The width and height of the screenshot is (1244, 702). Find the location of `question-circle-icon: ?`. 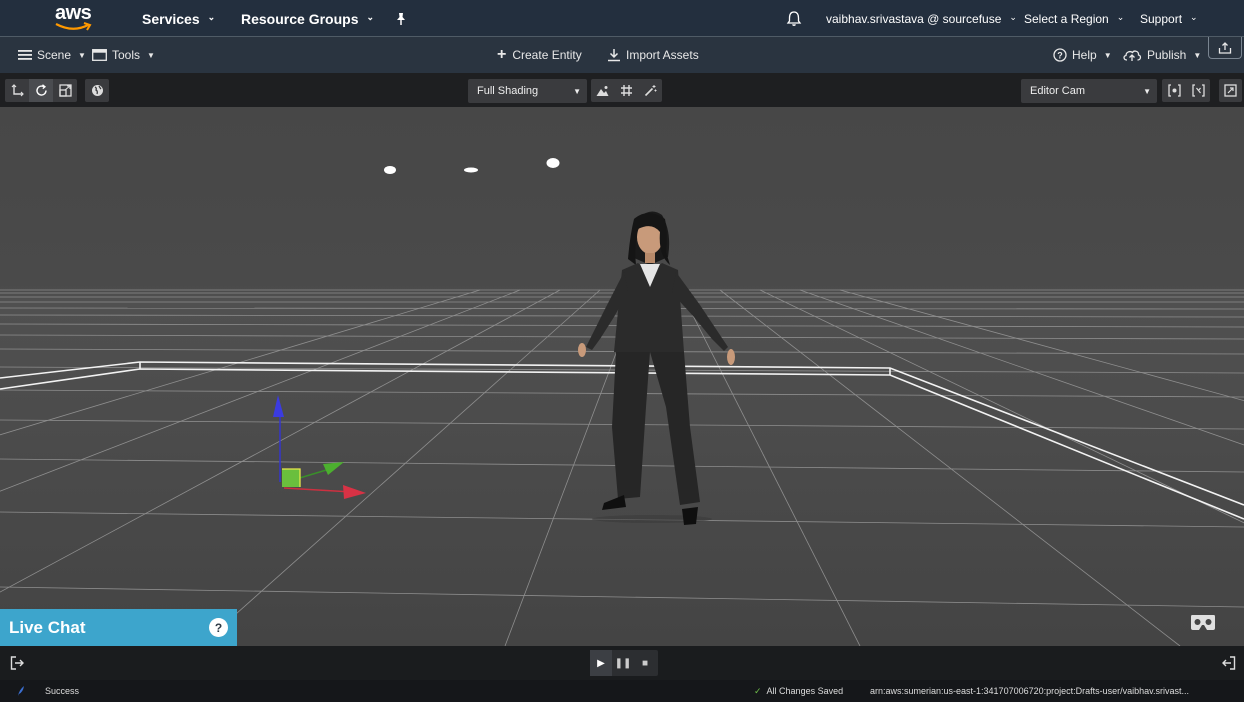

question-circle-icon: ? is located at coordinates (1060, 55).